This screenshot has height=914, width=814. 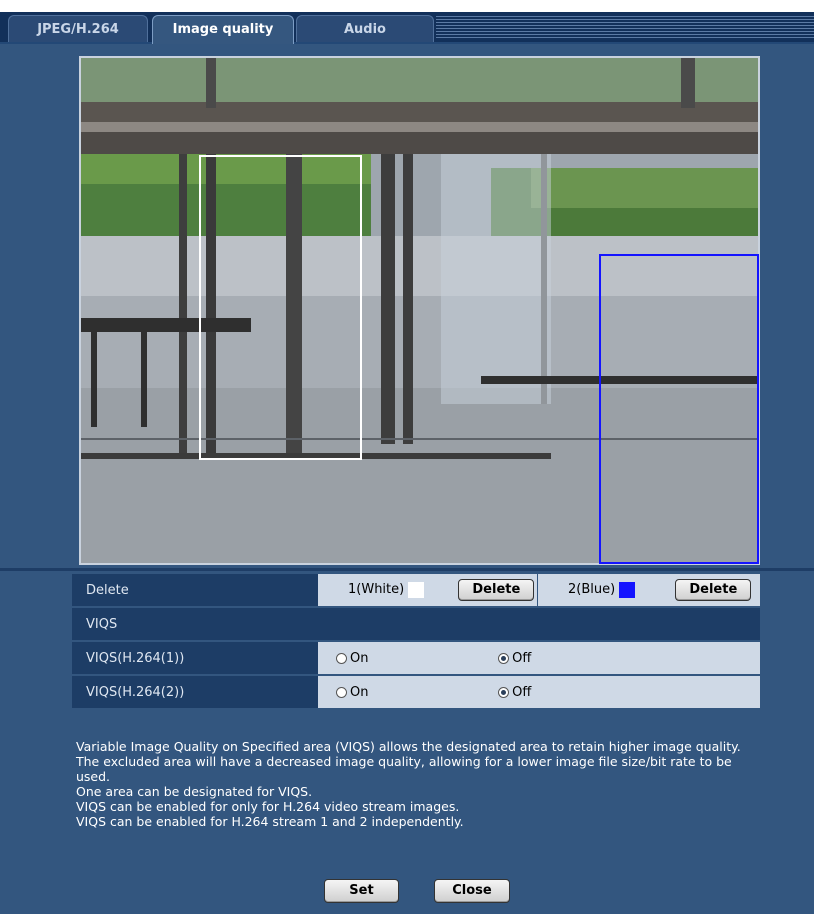 I want to click on viqs-row-2-options: On Off, so click(x=539, y=693).